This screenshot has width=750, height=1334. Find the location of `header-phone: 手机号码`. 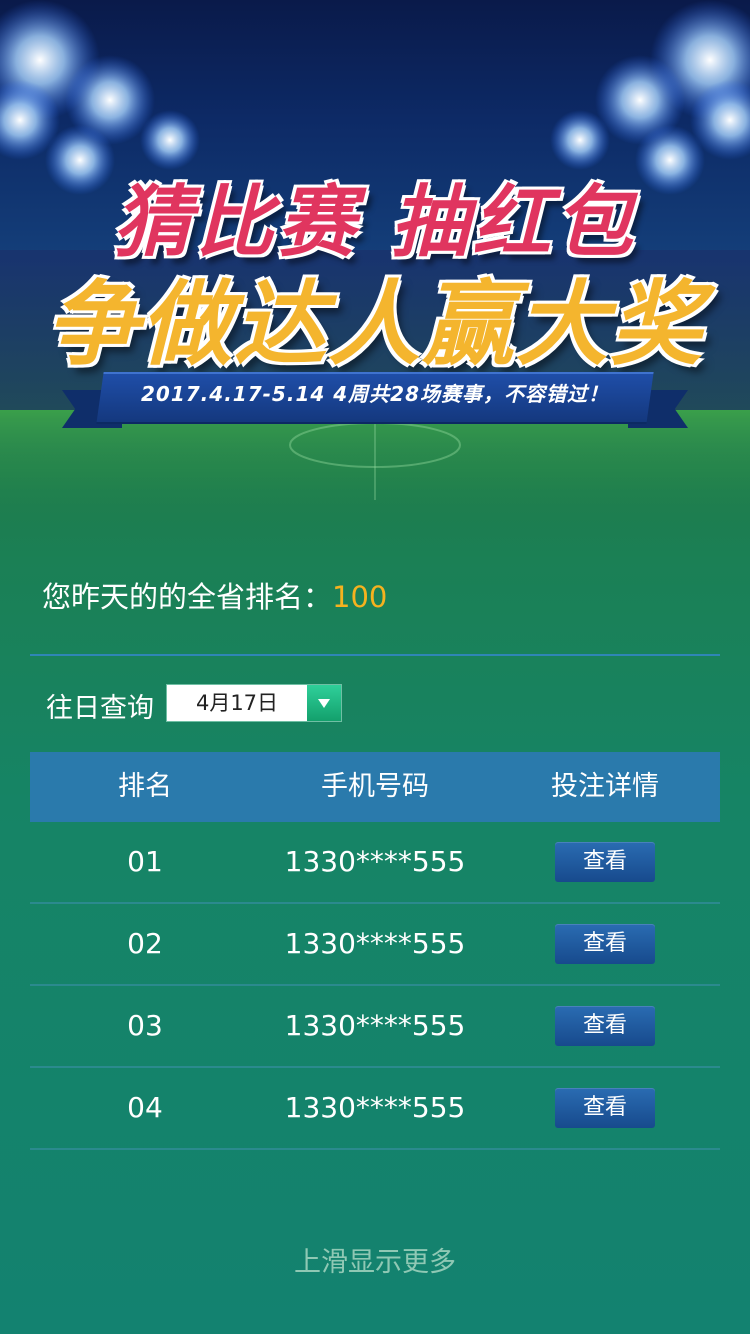

header-phone: 手机号码 is located at coordinates (375, 786).